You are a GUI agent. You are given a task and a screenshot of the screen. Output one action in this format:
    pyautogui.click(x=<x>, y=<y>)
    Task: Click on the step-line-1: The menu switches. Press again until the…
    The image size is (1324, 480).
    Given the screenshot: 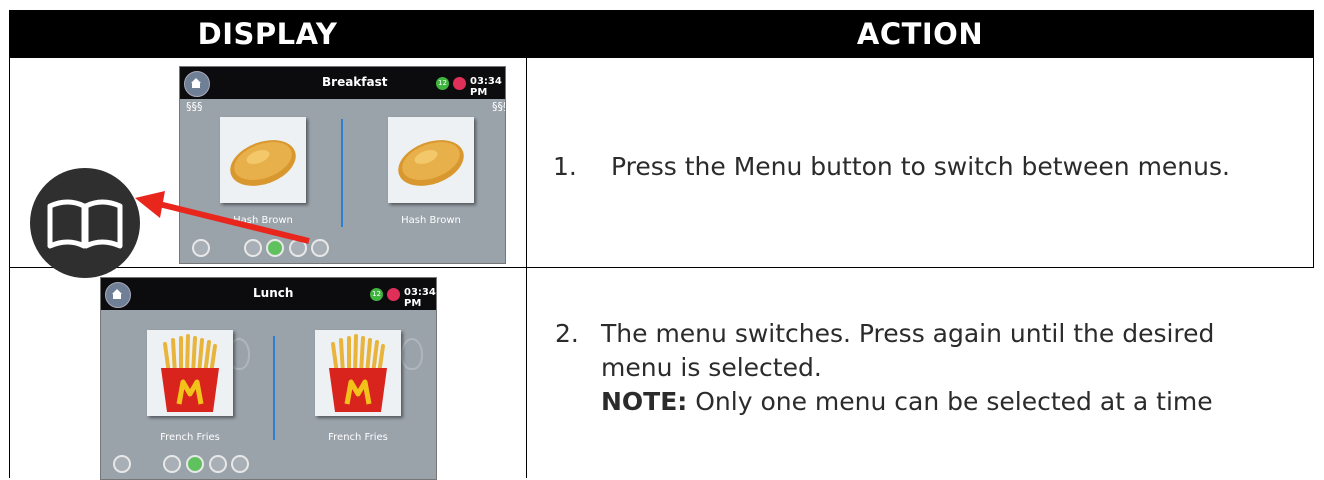 What is the action you would take?
    pyautogui.click(x=908, y=333)
    